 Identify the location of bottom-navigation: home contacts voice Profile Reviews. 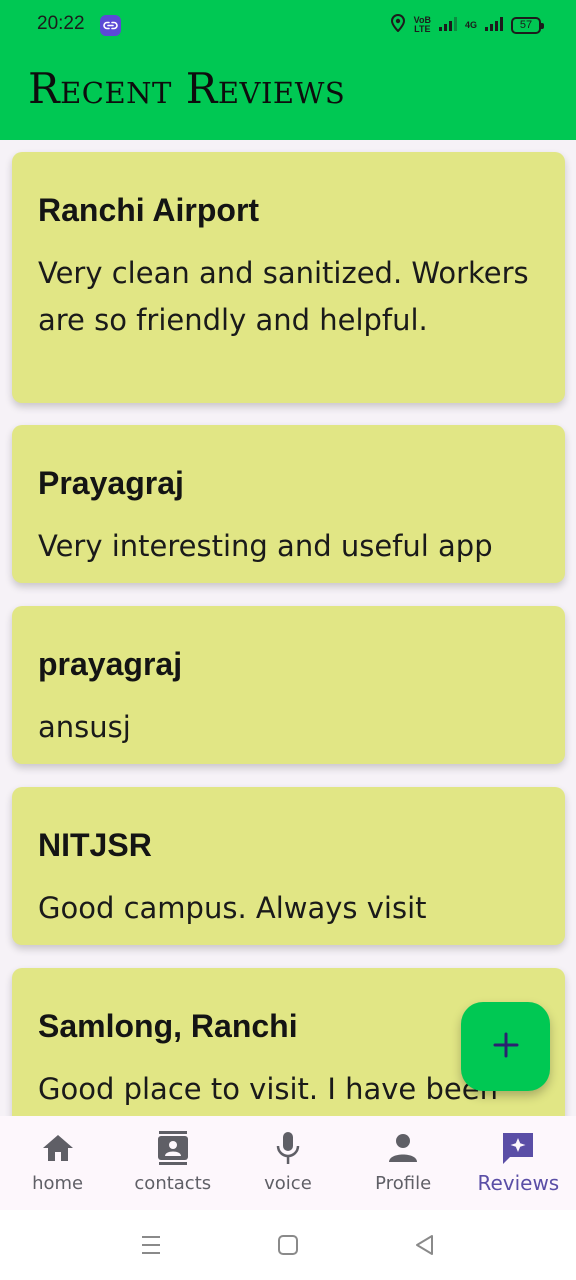
(288, 1163).